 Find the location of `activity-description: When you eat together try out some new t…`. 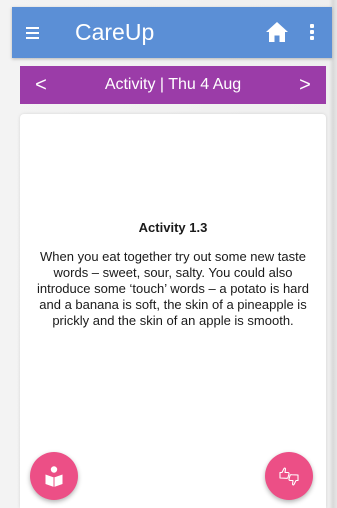

activity-description: When you eat together try out some new t… is located at coordinates (173, 288).